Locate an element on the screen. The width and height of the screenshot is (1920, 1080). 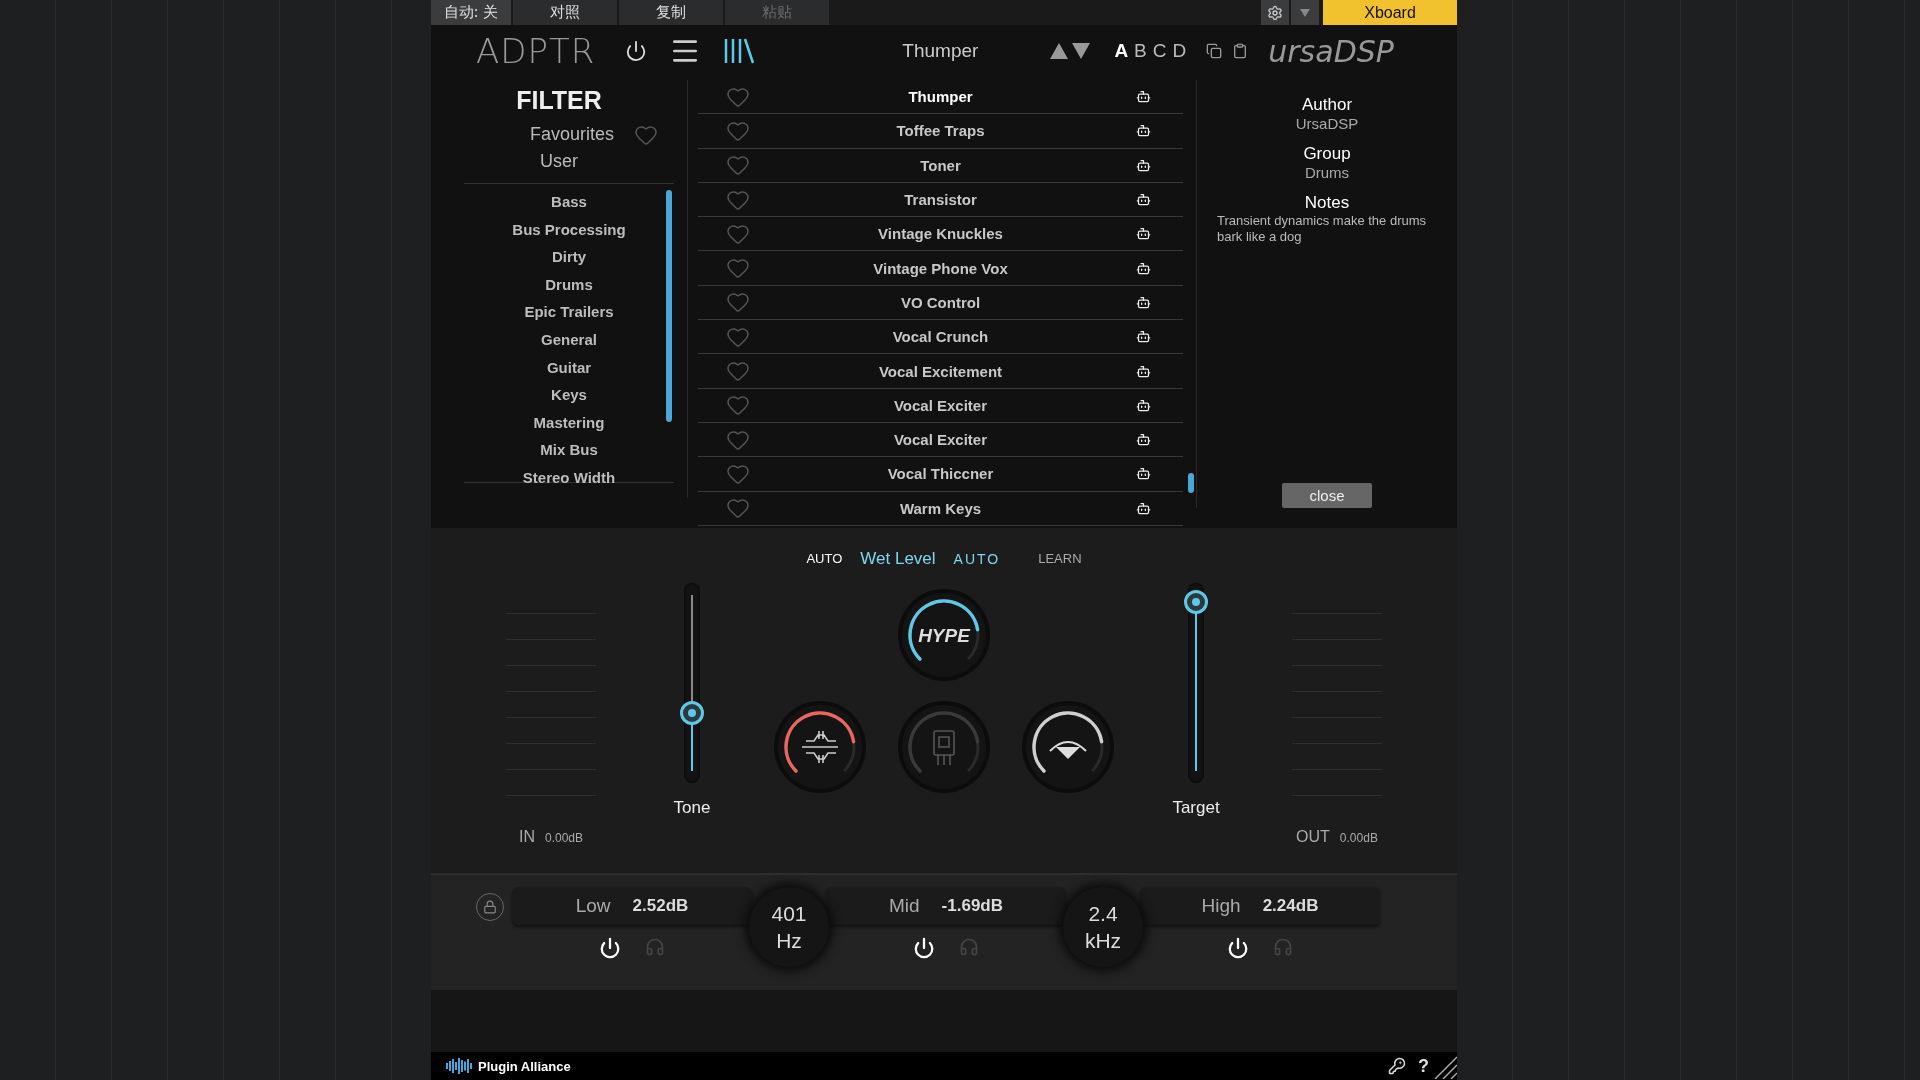
band-label: Low is located at coordinates (593, 906).